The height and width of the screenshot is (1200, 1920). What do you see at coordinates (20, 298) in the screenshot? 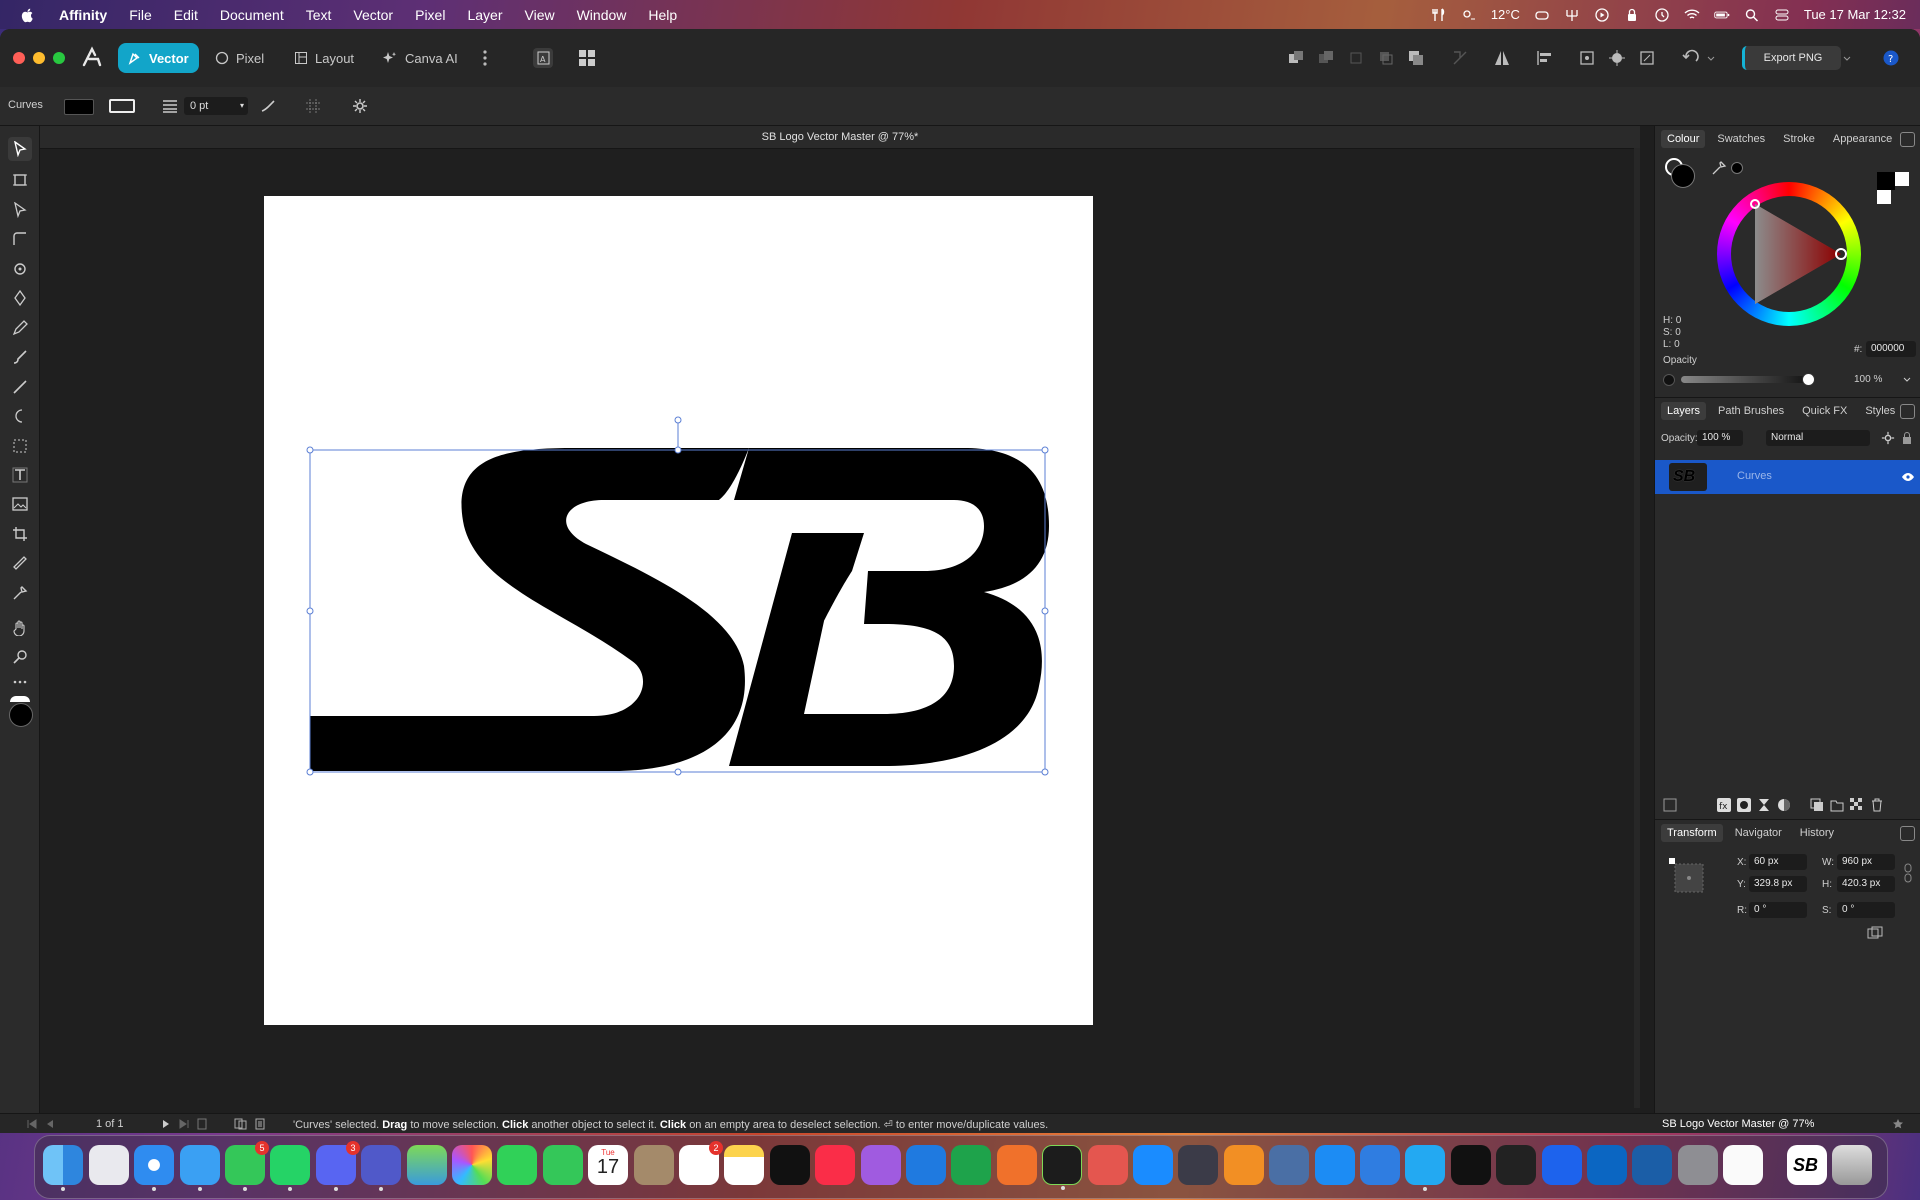
I see `pen-tool` at bounding box center [20, 298].